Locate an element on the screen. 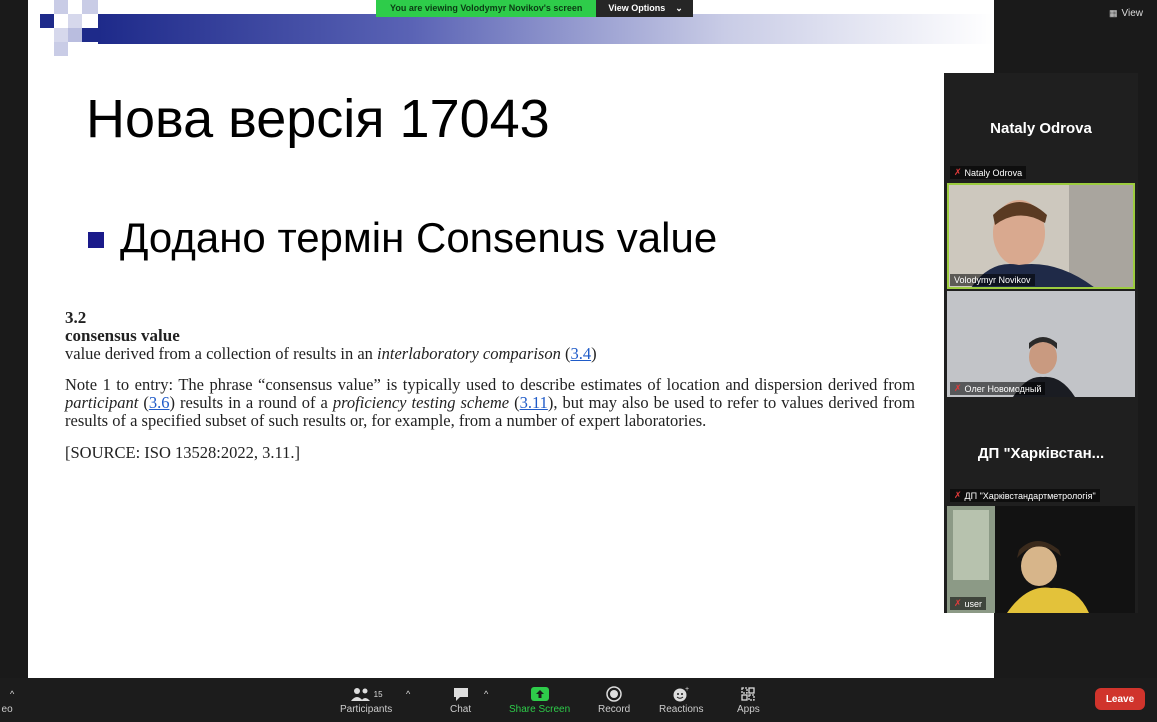  apps-icon is located at coordinates (748, 694).